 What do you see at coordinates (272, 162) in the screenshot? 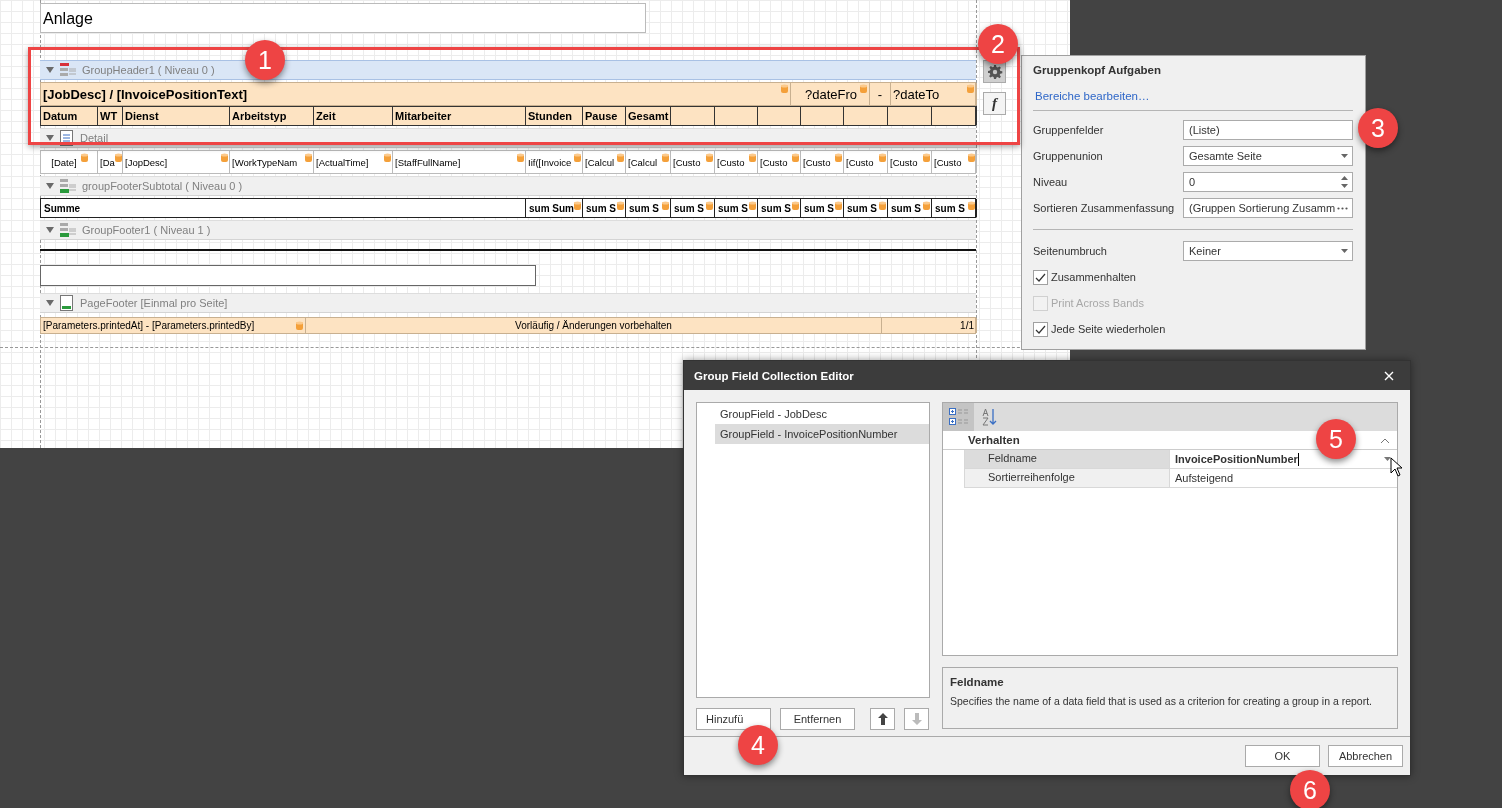
I see `field-cell: [WorkTypeNam` at bounding box center [272, 162].